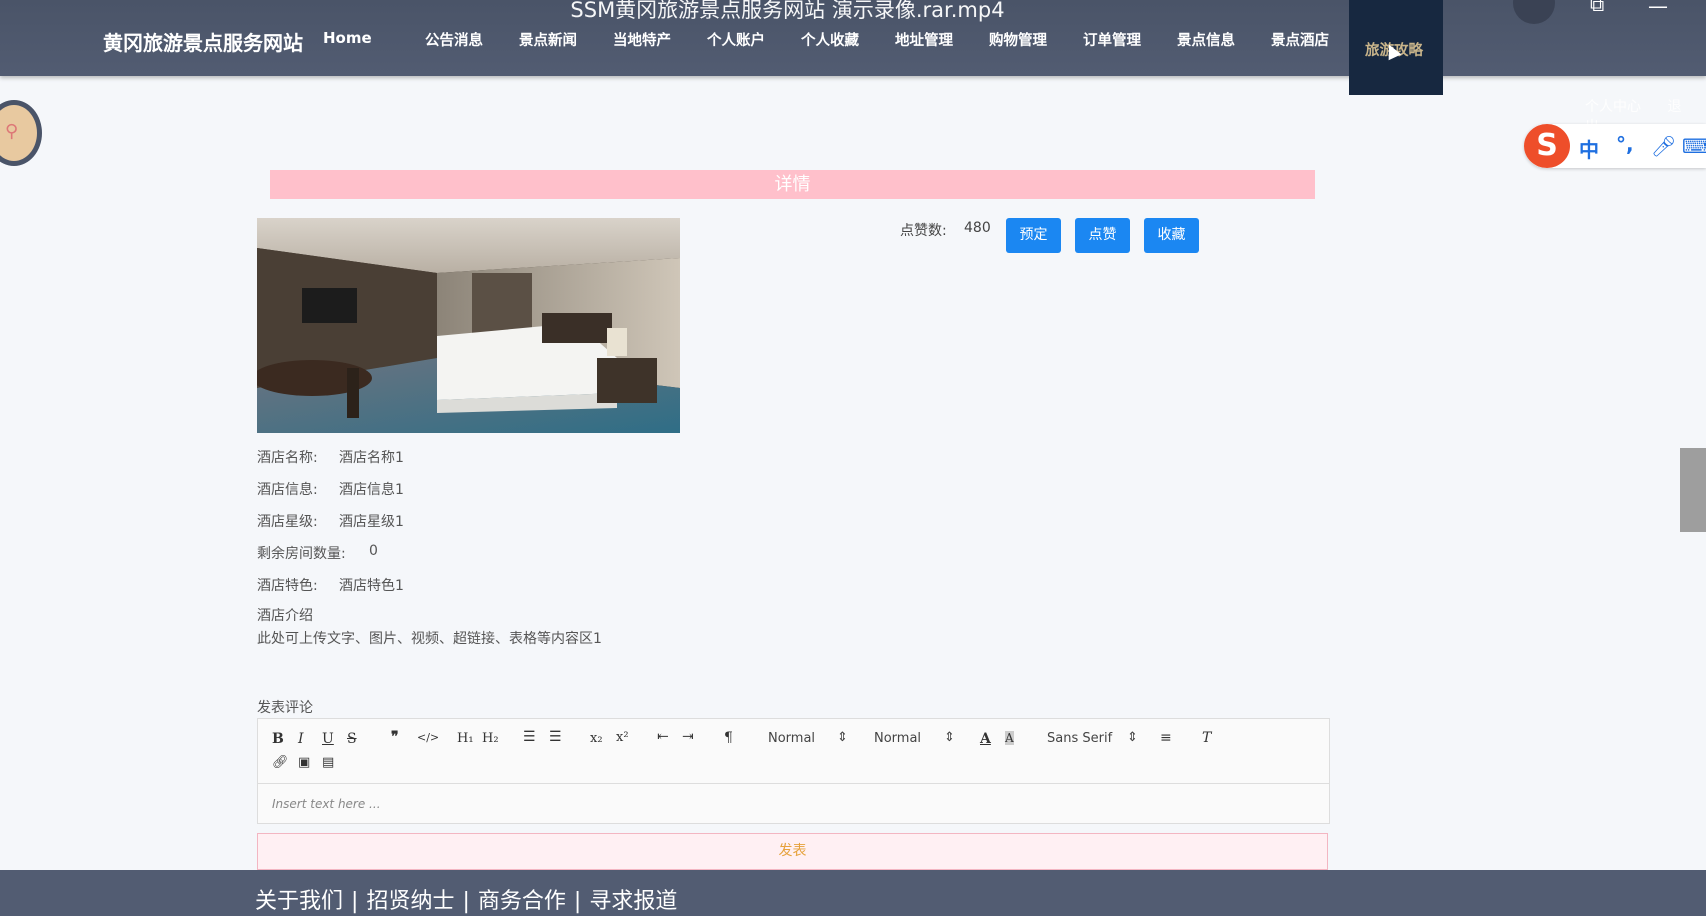 The width and height of the screenshot is (1706, 916). I want to click on reserve-button: 预定, so click(1033, 235).